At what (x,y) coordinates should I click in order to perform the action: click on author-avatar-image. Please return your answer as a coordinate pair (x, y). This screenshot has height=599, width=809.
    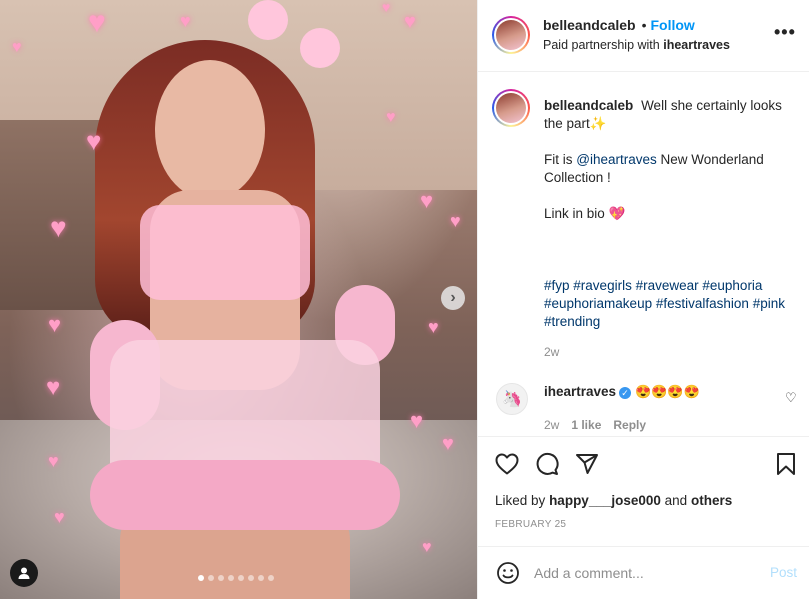
    Looking at the image, I should click on (511, 35).